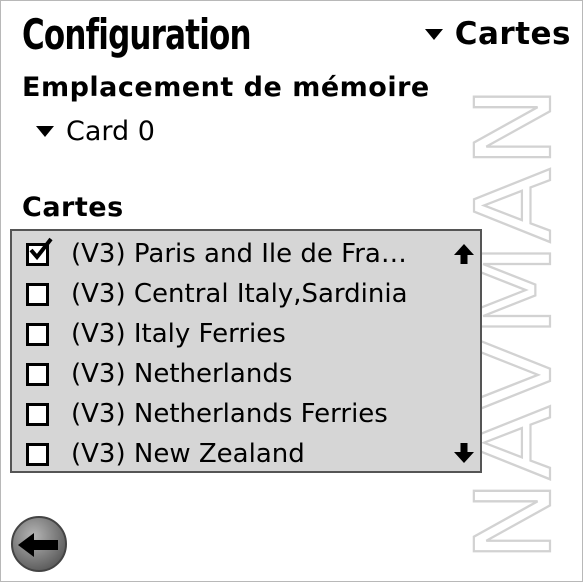  I want to click on list-item-label: (V3) Central Italy,Sardinia, so click(239, 294).